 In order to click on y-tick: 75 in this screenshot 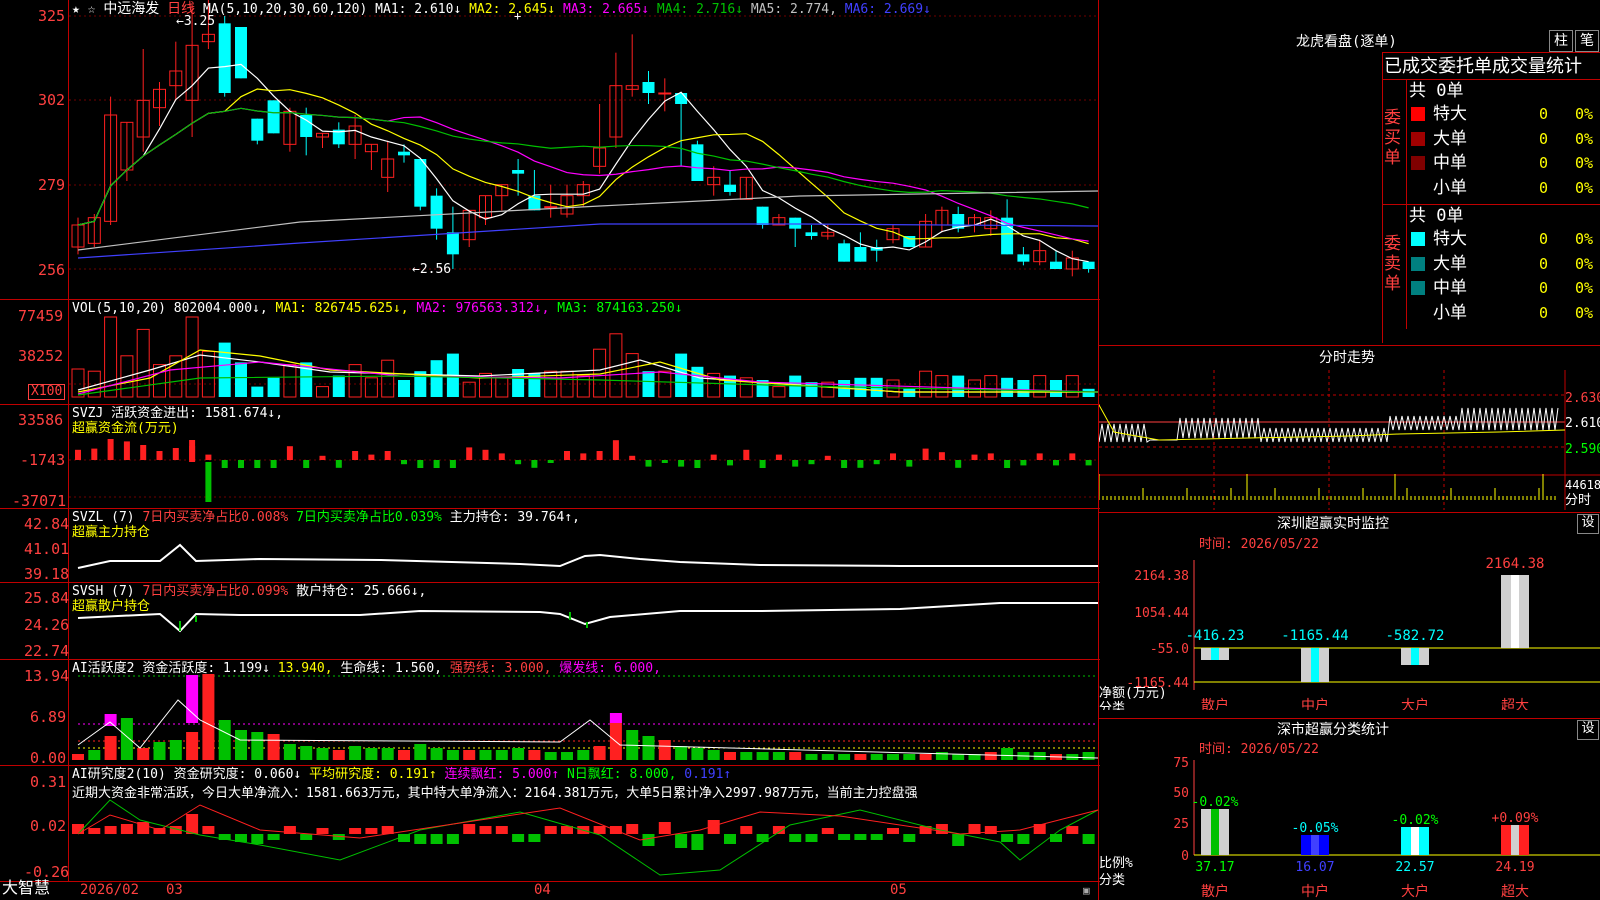, I will do `click(1181, 763)`.